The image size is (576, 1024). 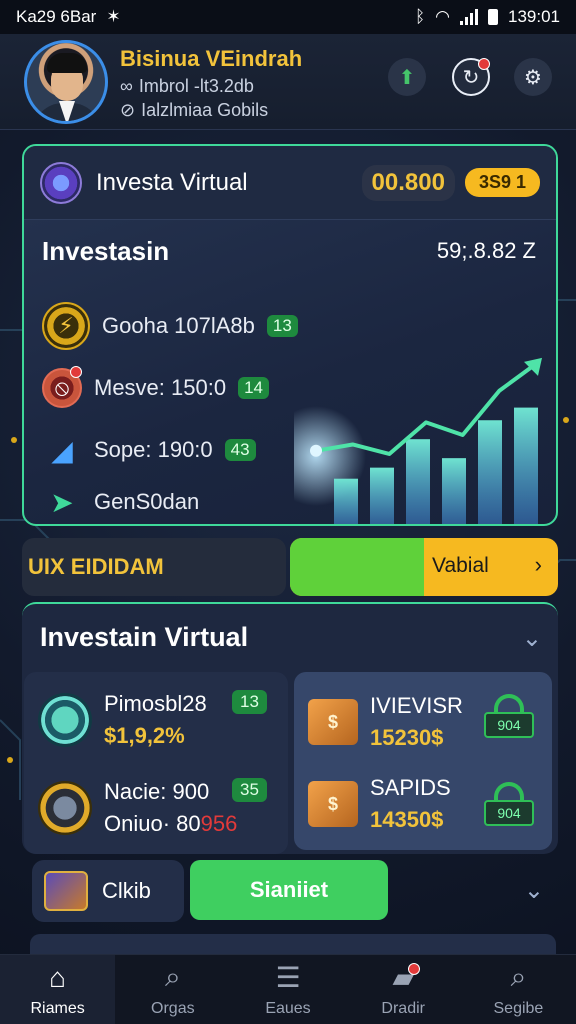 I want to click on balance-value: 00.800, so click(x=408, y=182).